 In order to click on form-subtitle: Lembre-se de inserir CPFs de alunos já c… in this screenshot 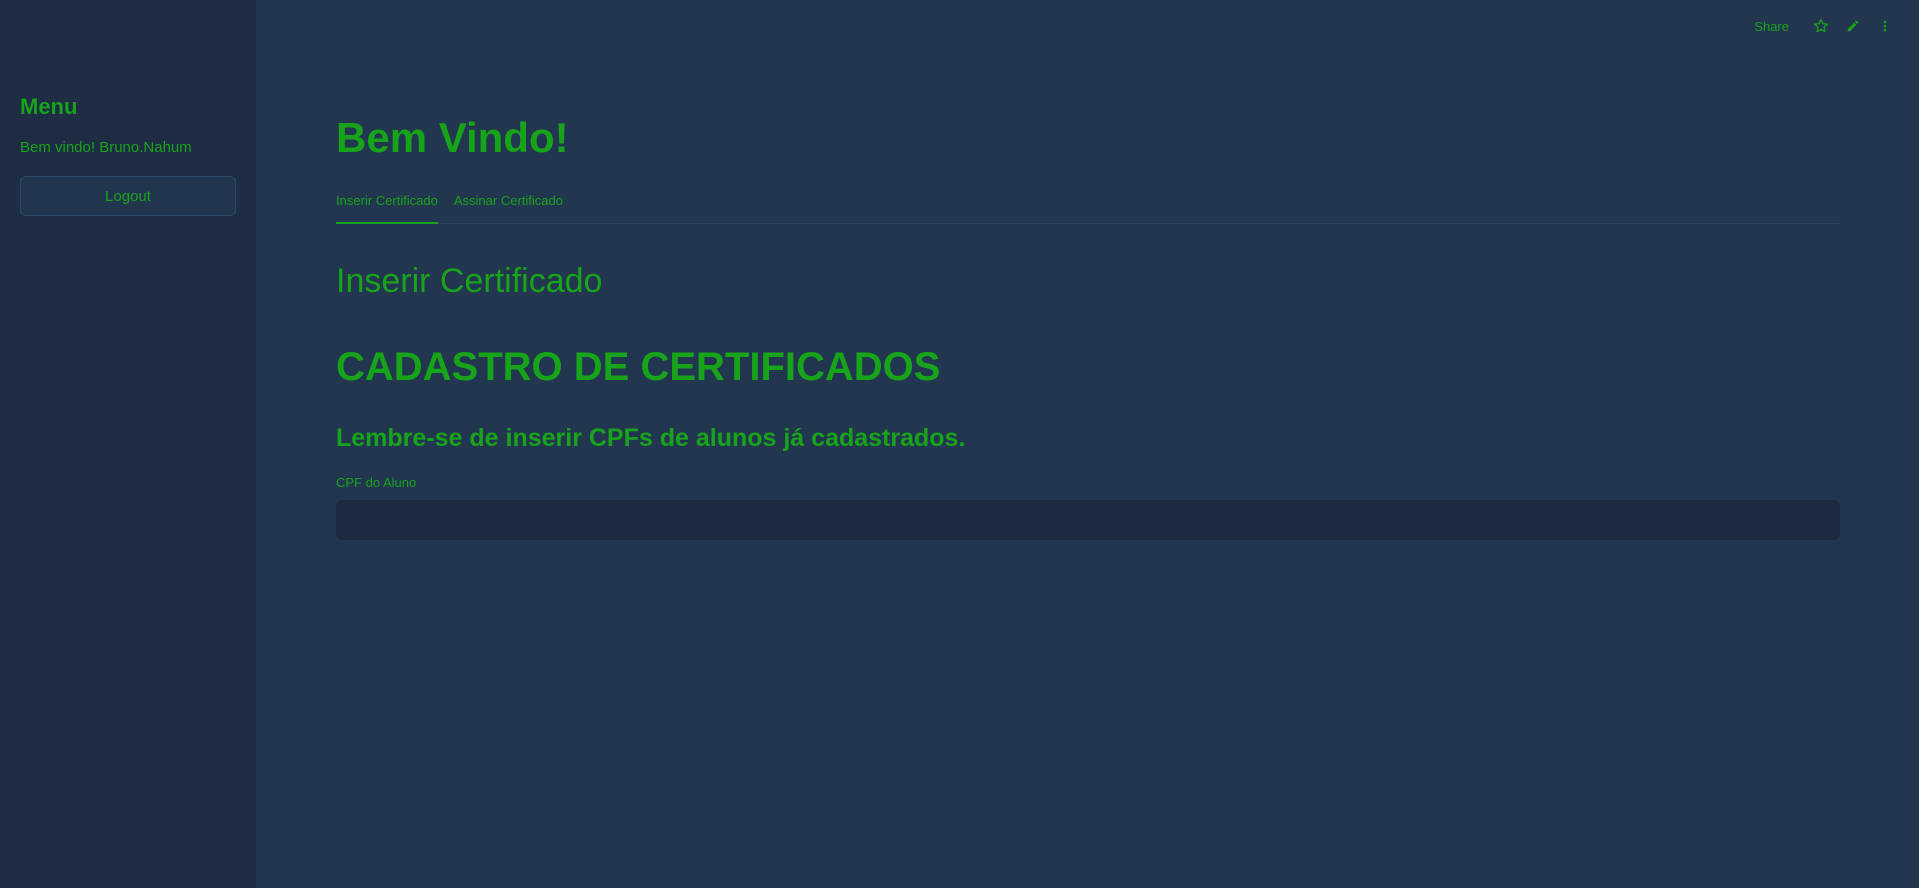, I will do `click(651, 438)`.